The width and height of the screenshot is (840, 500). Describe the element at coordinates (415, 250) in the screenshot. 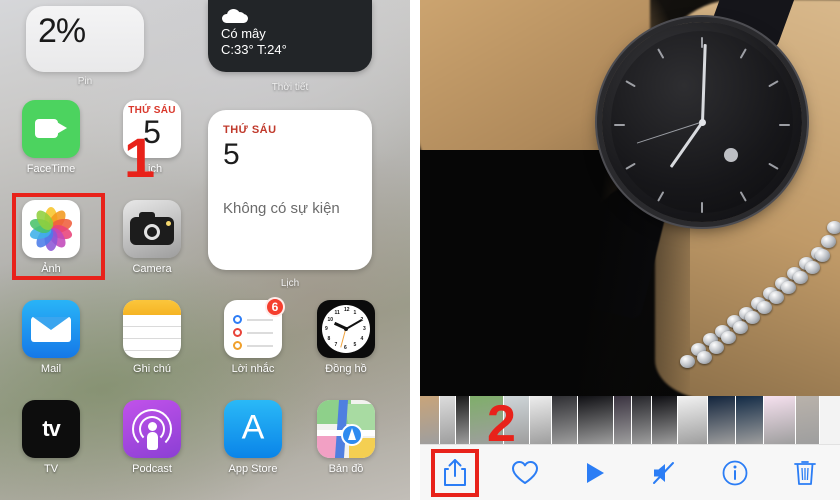

I see `panel-divider` at that location.